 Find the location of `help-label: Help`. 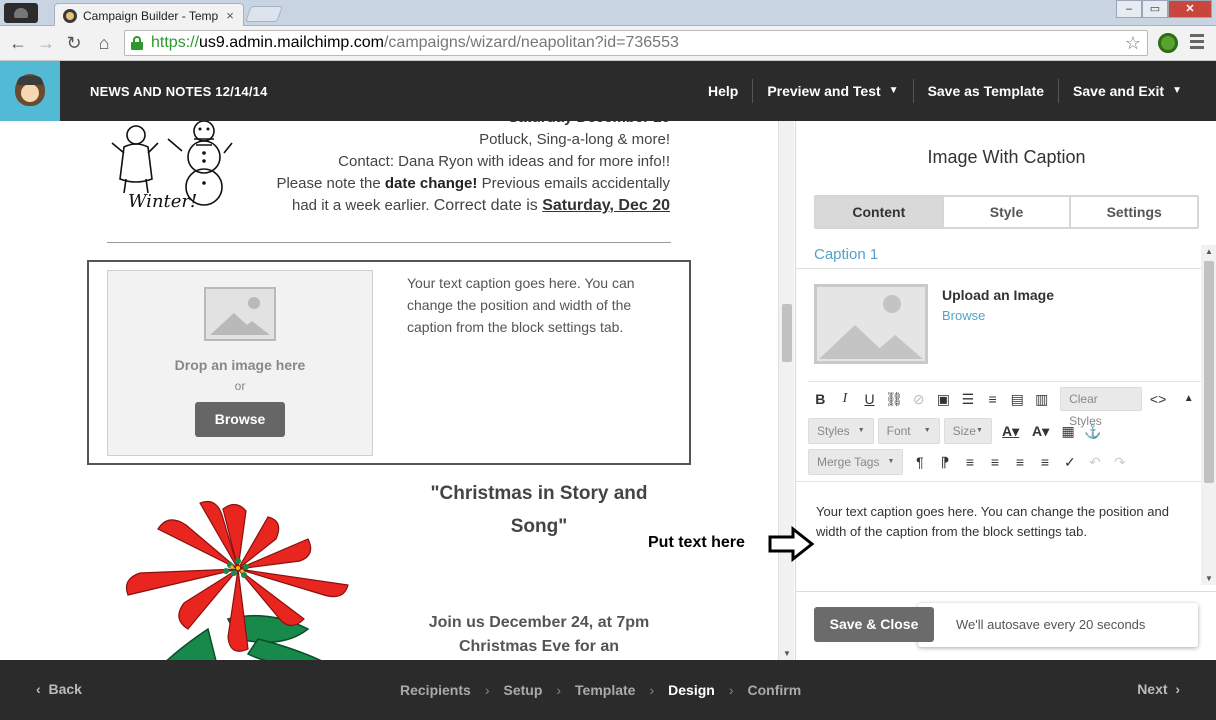

help-label: Help is located at coordinates (723, 91).